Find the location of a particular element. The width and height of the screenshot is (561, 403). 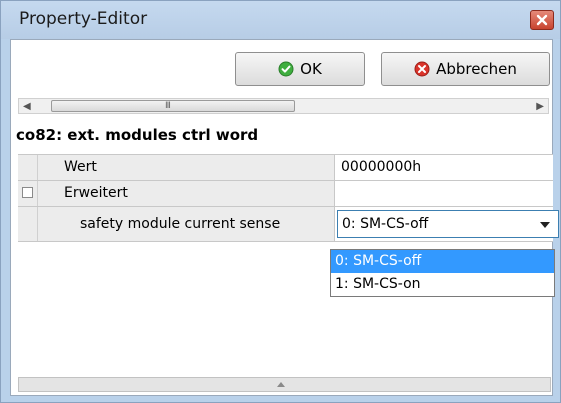

dropdown-list: 0: SM-CS-off 1: SM-CS-on is located at coordinates (442, 273).